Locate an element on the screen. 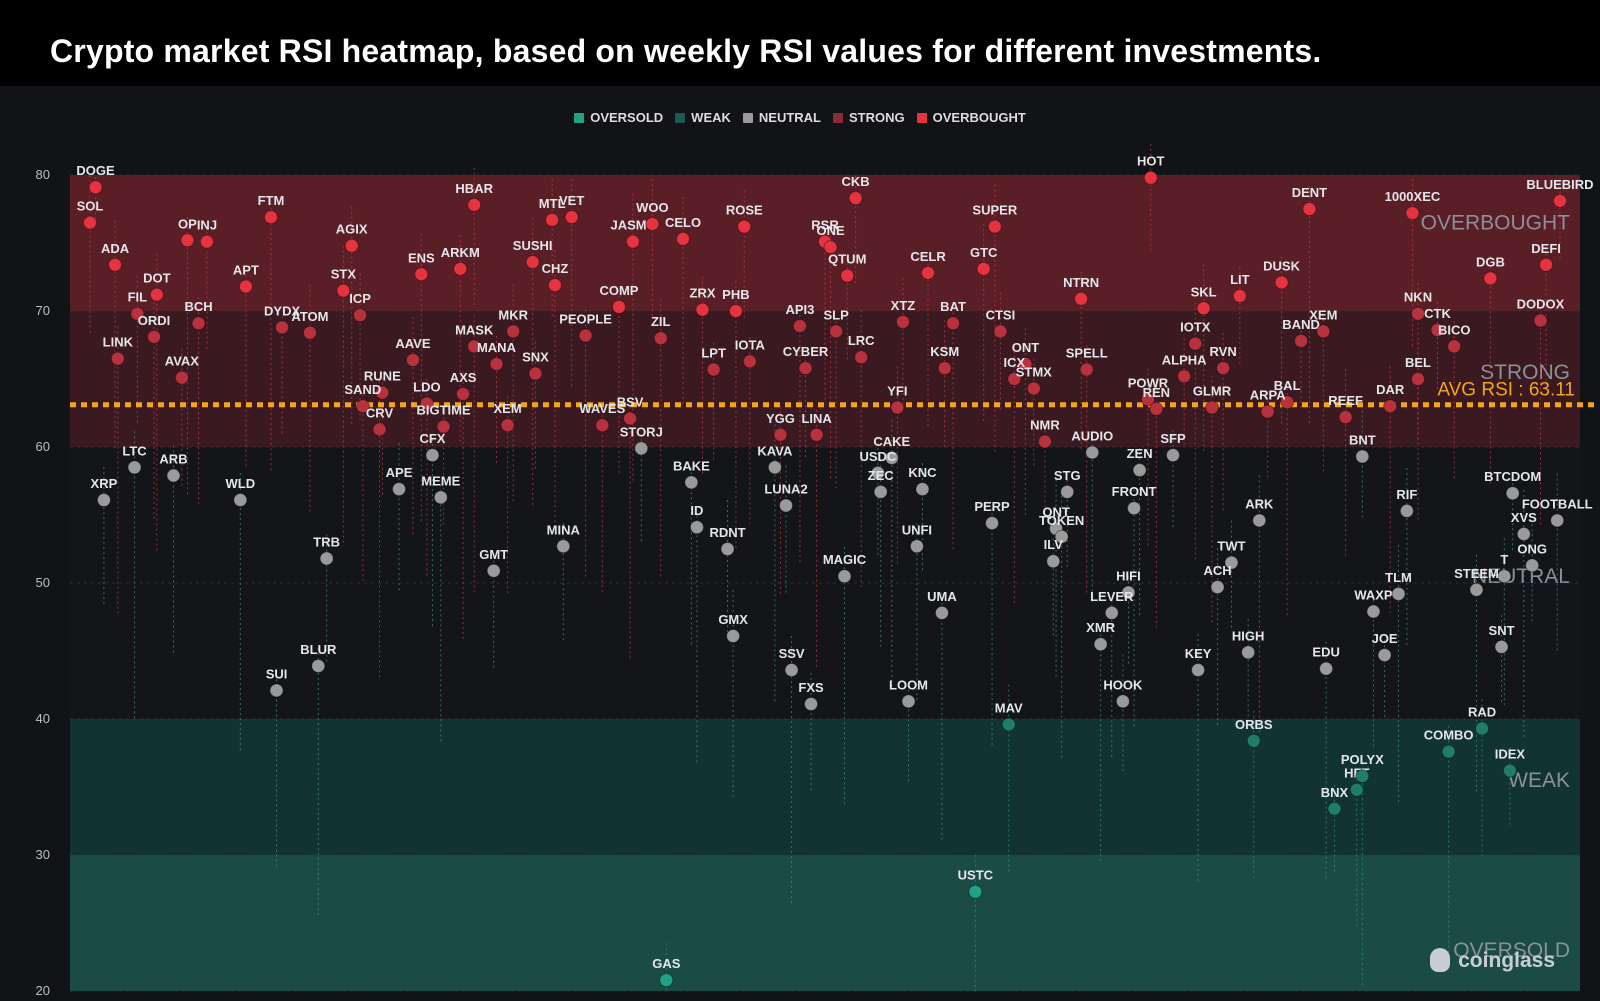 The height and width of the screenshot is (1001, 1600). point-label: ONT is located at coordinates (1026, 347).